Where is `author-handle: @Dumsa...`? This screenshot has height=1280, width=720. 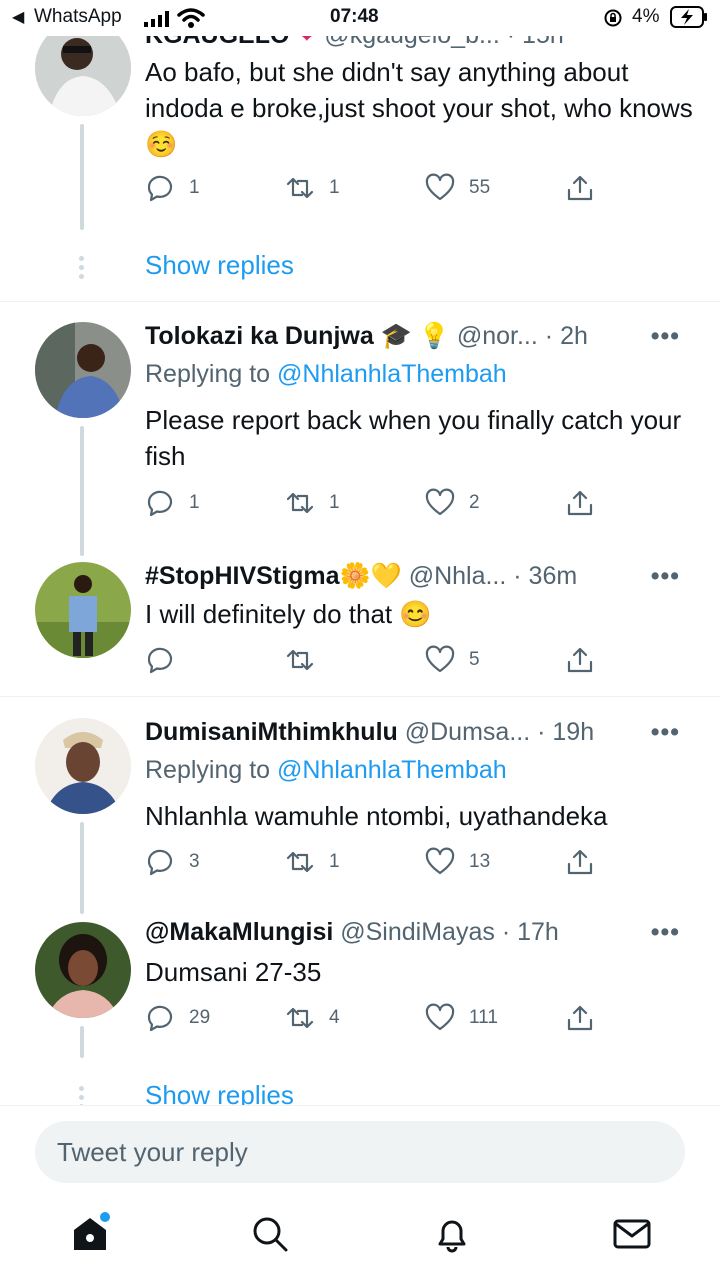 author-handle: @Dumsa... is located at coordinates (467, 732).